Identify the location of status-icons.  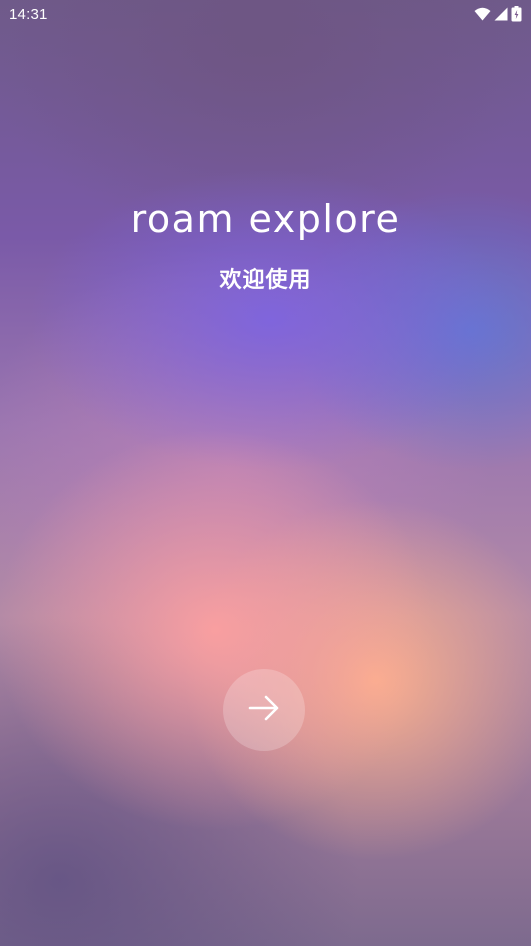
(498, 14).